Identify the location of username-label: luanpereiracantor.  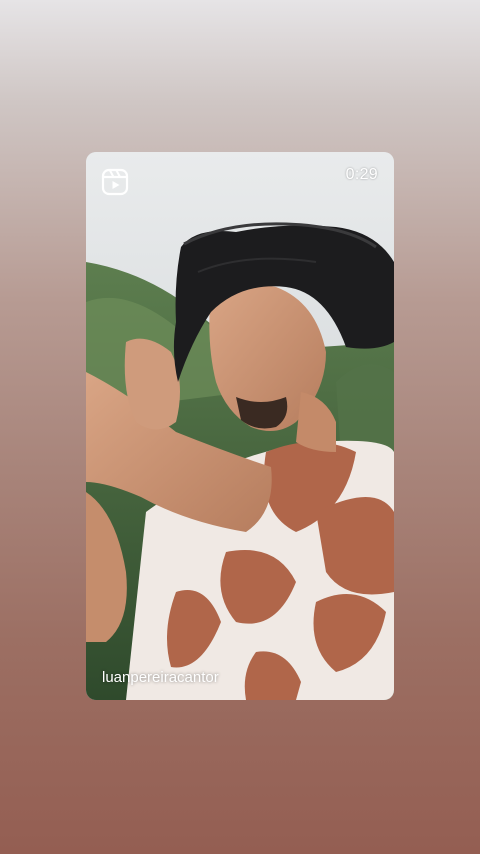
(160, 677).